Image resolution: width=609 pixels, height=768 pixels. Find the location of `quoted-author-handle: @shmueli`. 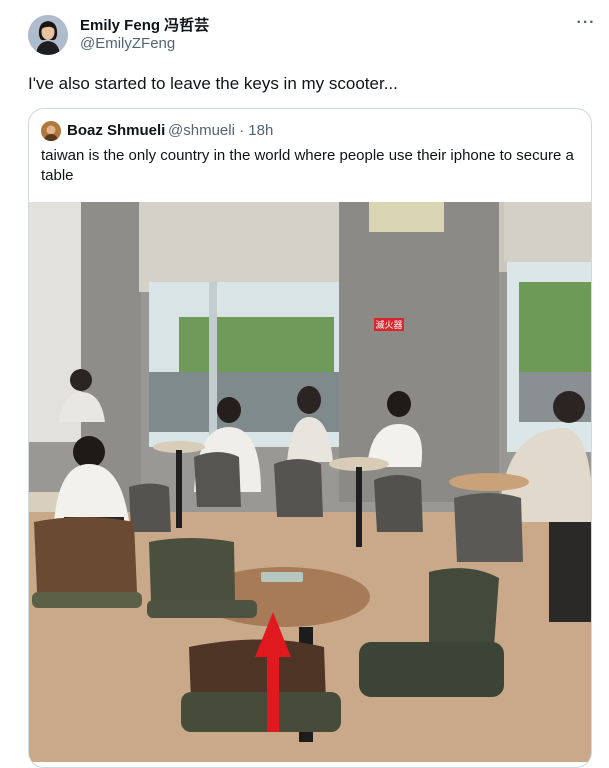

quoted-author-handle: @shmueli is located at coordinates (201, 130).